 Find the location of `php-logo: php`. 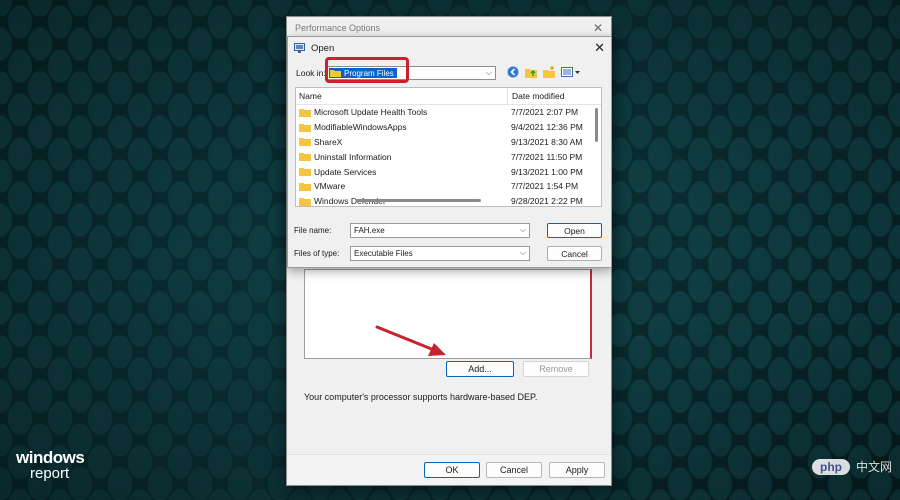

php-logo: php is located at coordinates (830, 466).